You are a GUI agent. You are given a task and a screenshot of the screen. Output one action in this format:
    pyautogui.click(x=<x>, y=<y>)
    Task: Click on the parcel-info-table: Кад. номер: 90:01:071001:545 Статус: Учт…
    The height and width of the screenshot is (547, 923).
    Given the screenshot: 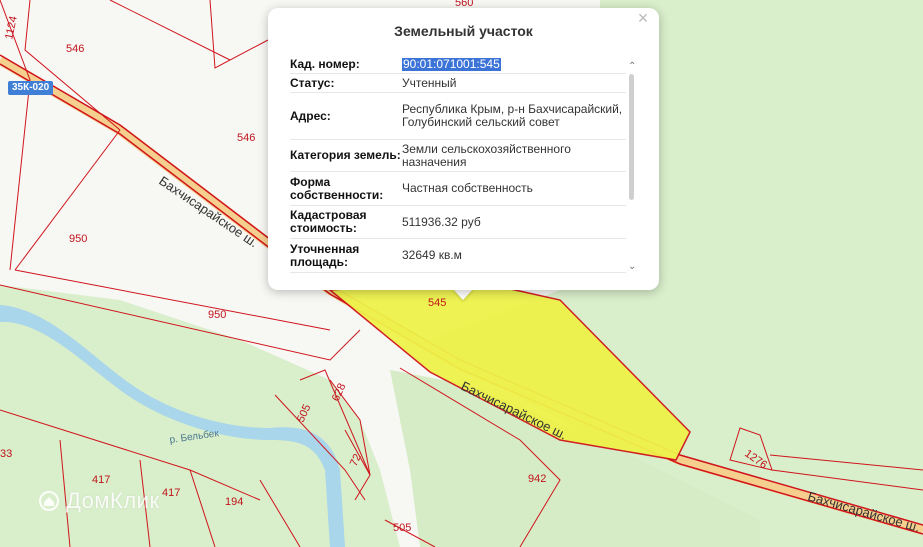 What is the action you would take?
    pyautogui.click(x=458, y=167)
    